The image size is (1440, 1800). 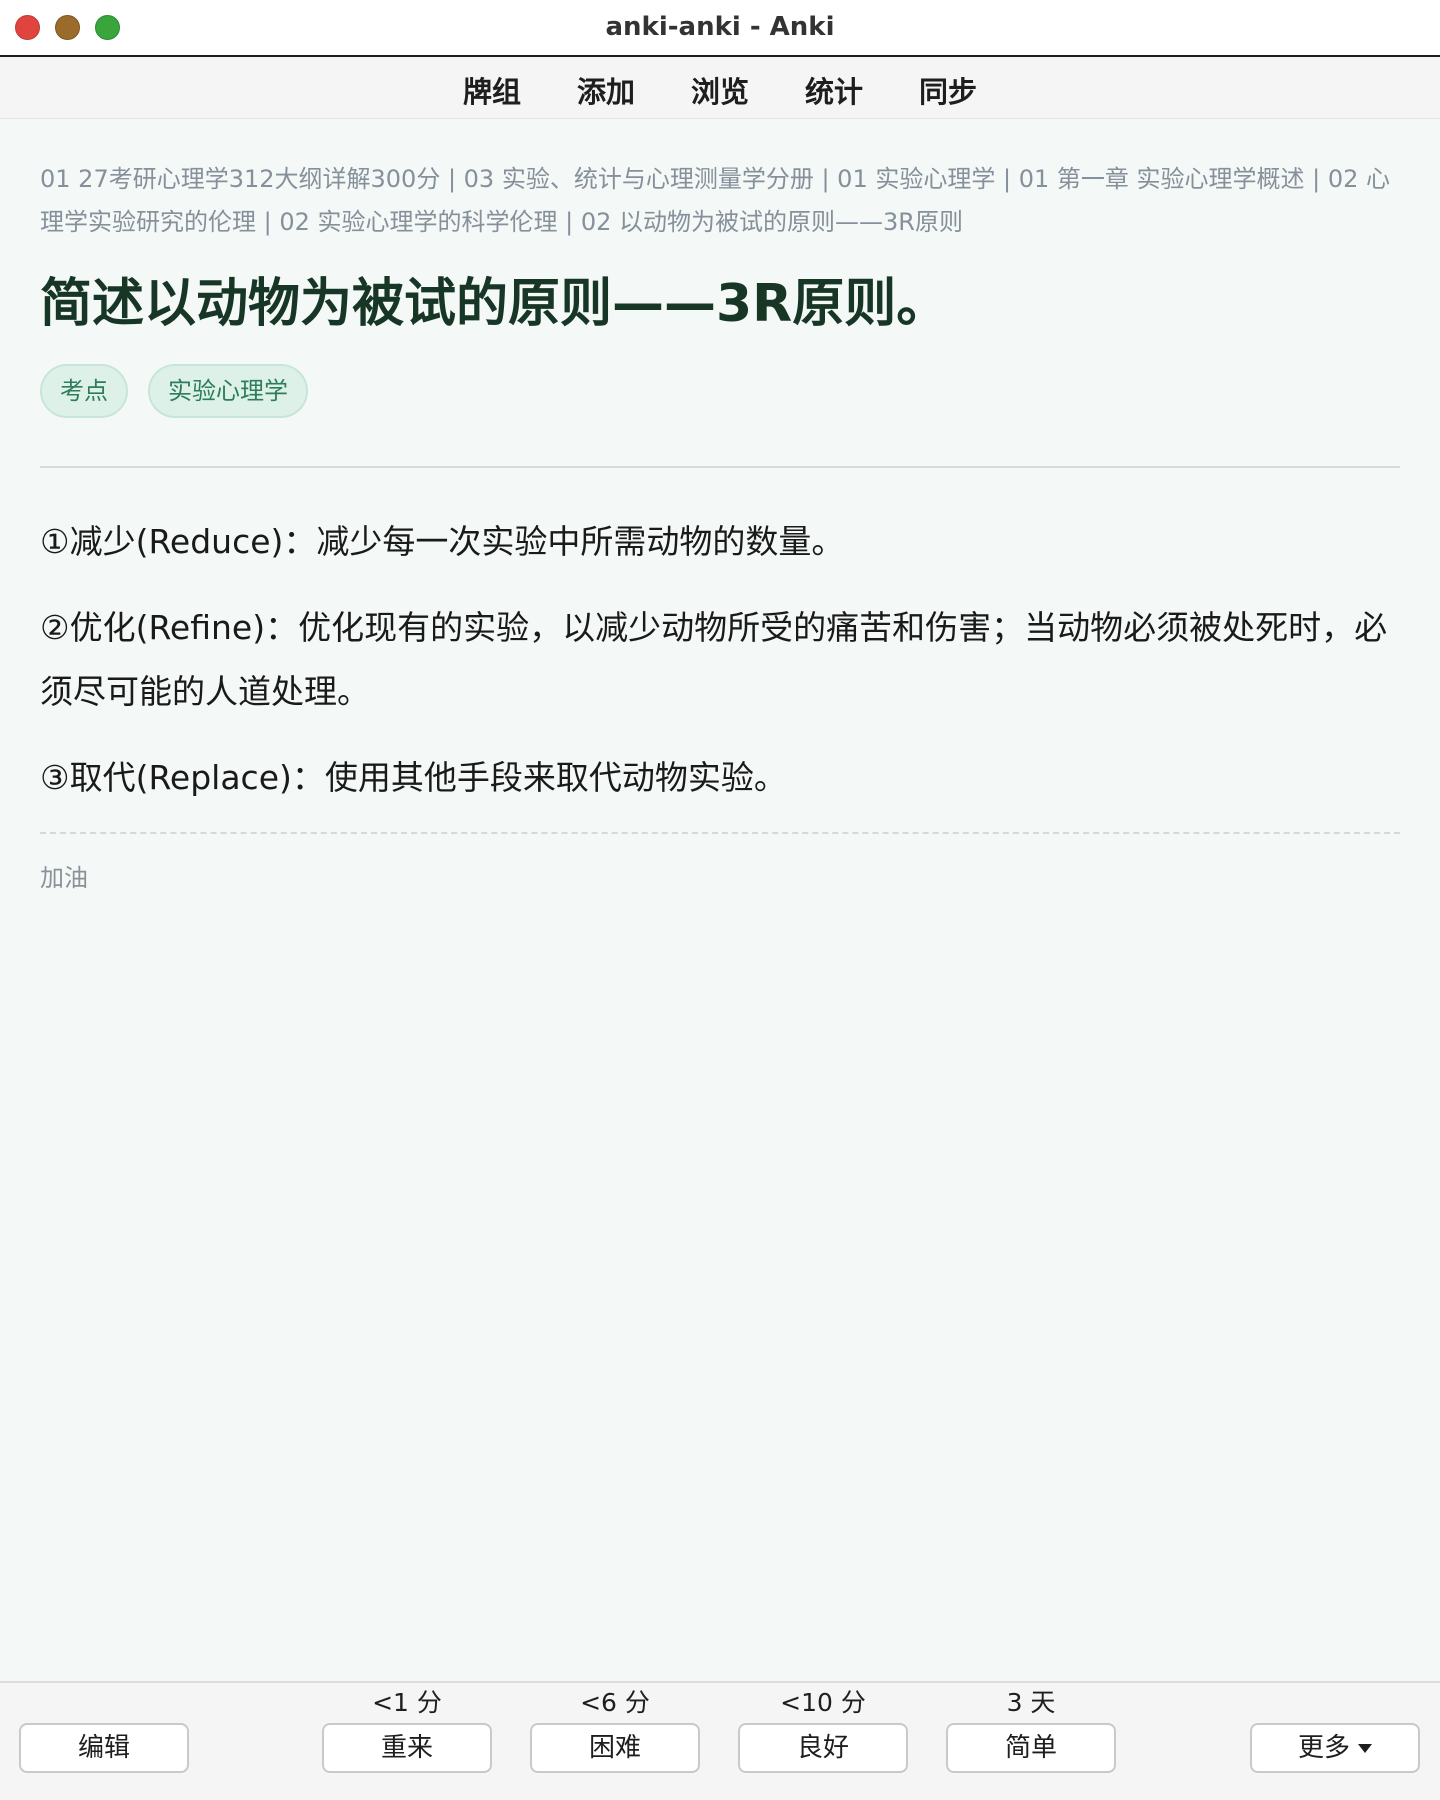 I want to click on toolbar-browse: 浏览, so click(x=720, y=90).